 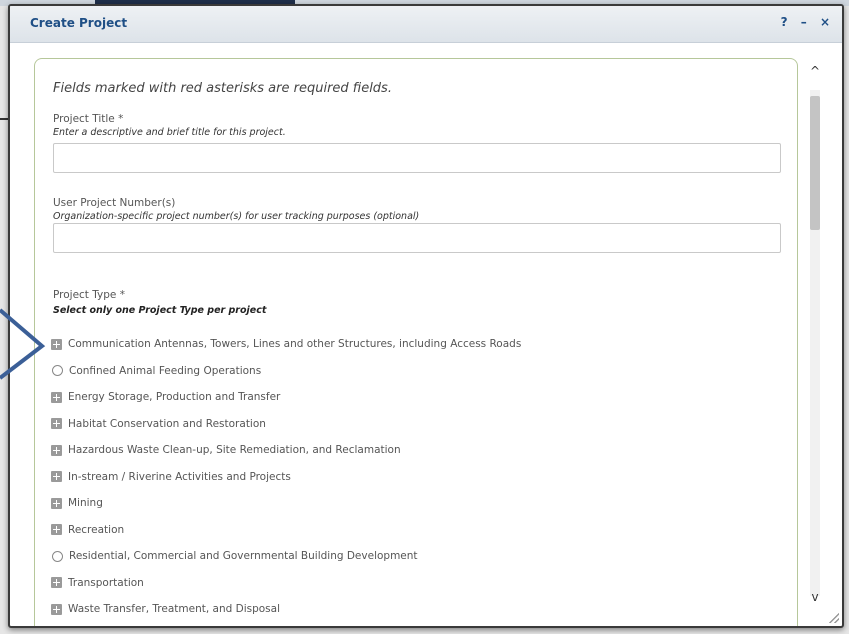 I want to click on project-type-label-text: Mining, so click(x=85, y=503).